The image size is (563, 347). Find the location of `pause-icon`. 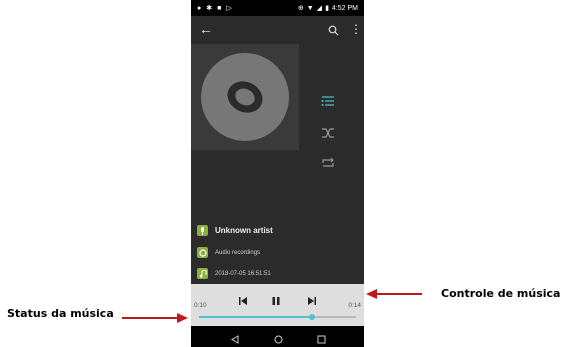

pause-icon is located at coordinates (278, 299).